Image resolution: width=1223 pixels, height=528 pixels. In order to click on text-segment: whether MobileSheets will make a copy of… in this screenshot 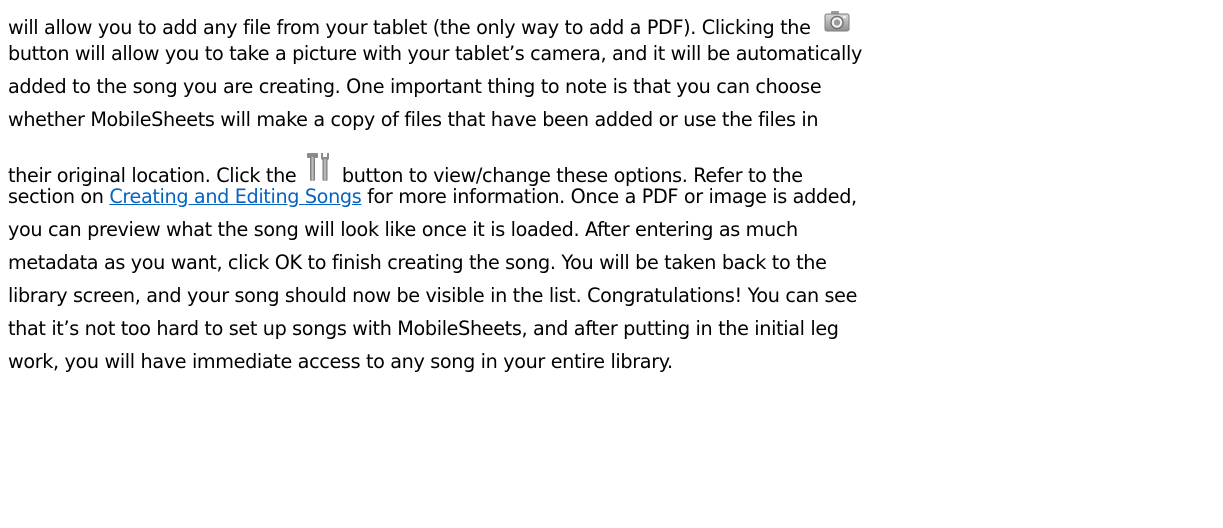, I will do `click(413, 119)`.